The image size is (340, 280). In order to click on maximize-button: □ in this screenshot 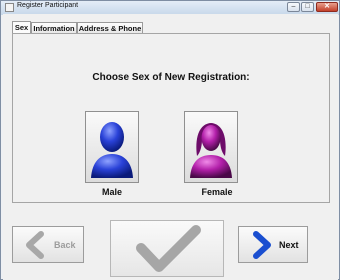, I will do `click(307, 7)`.